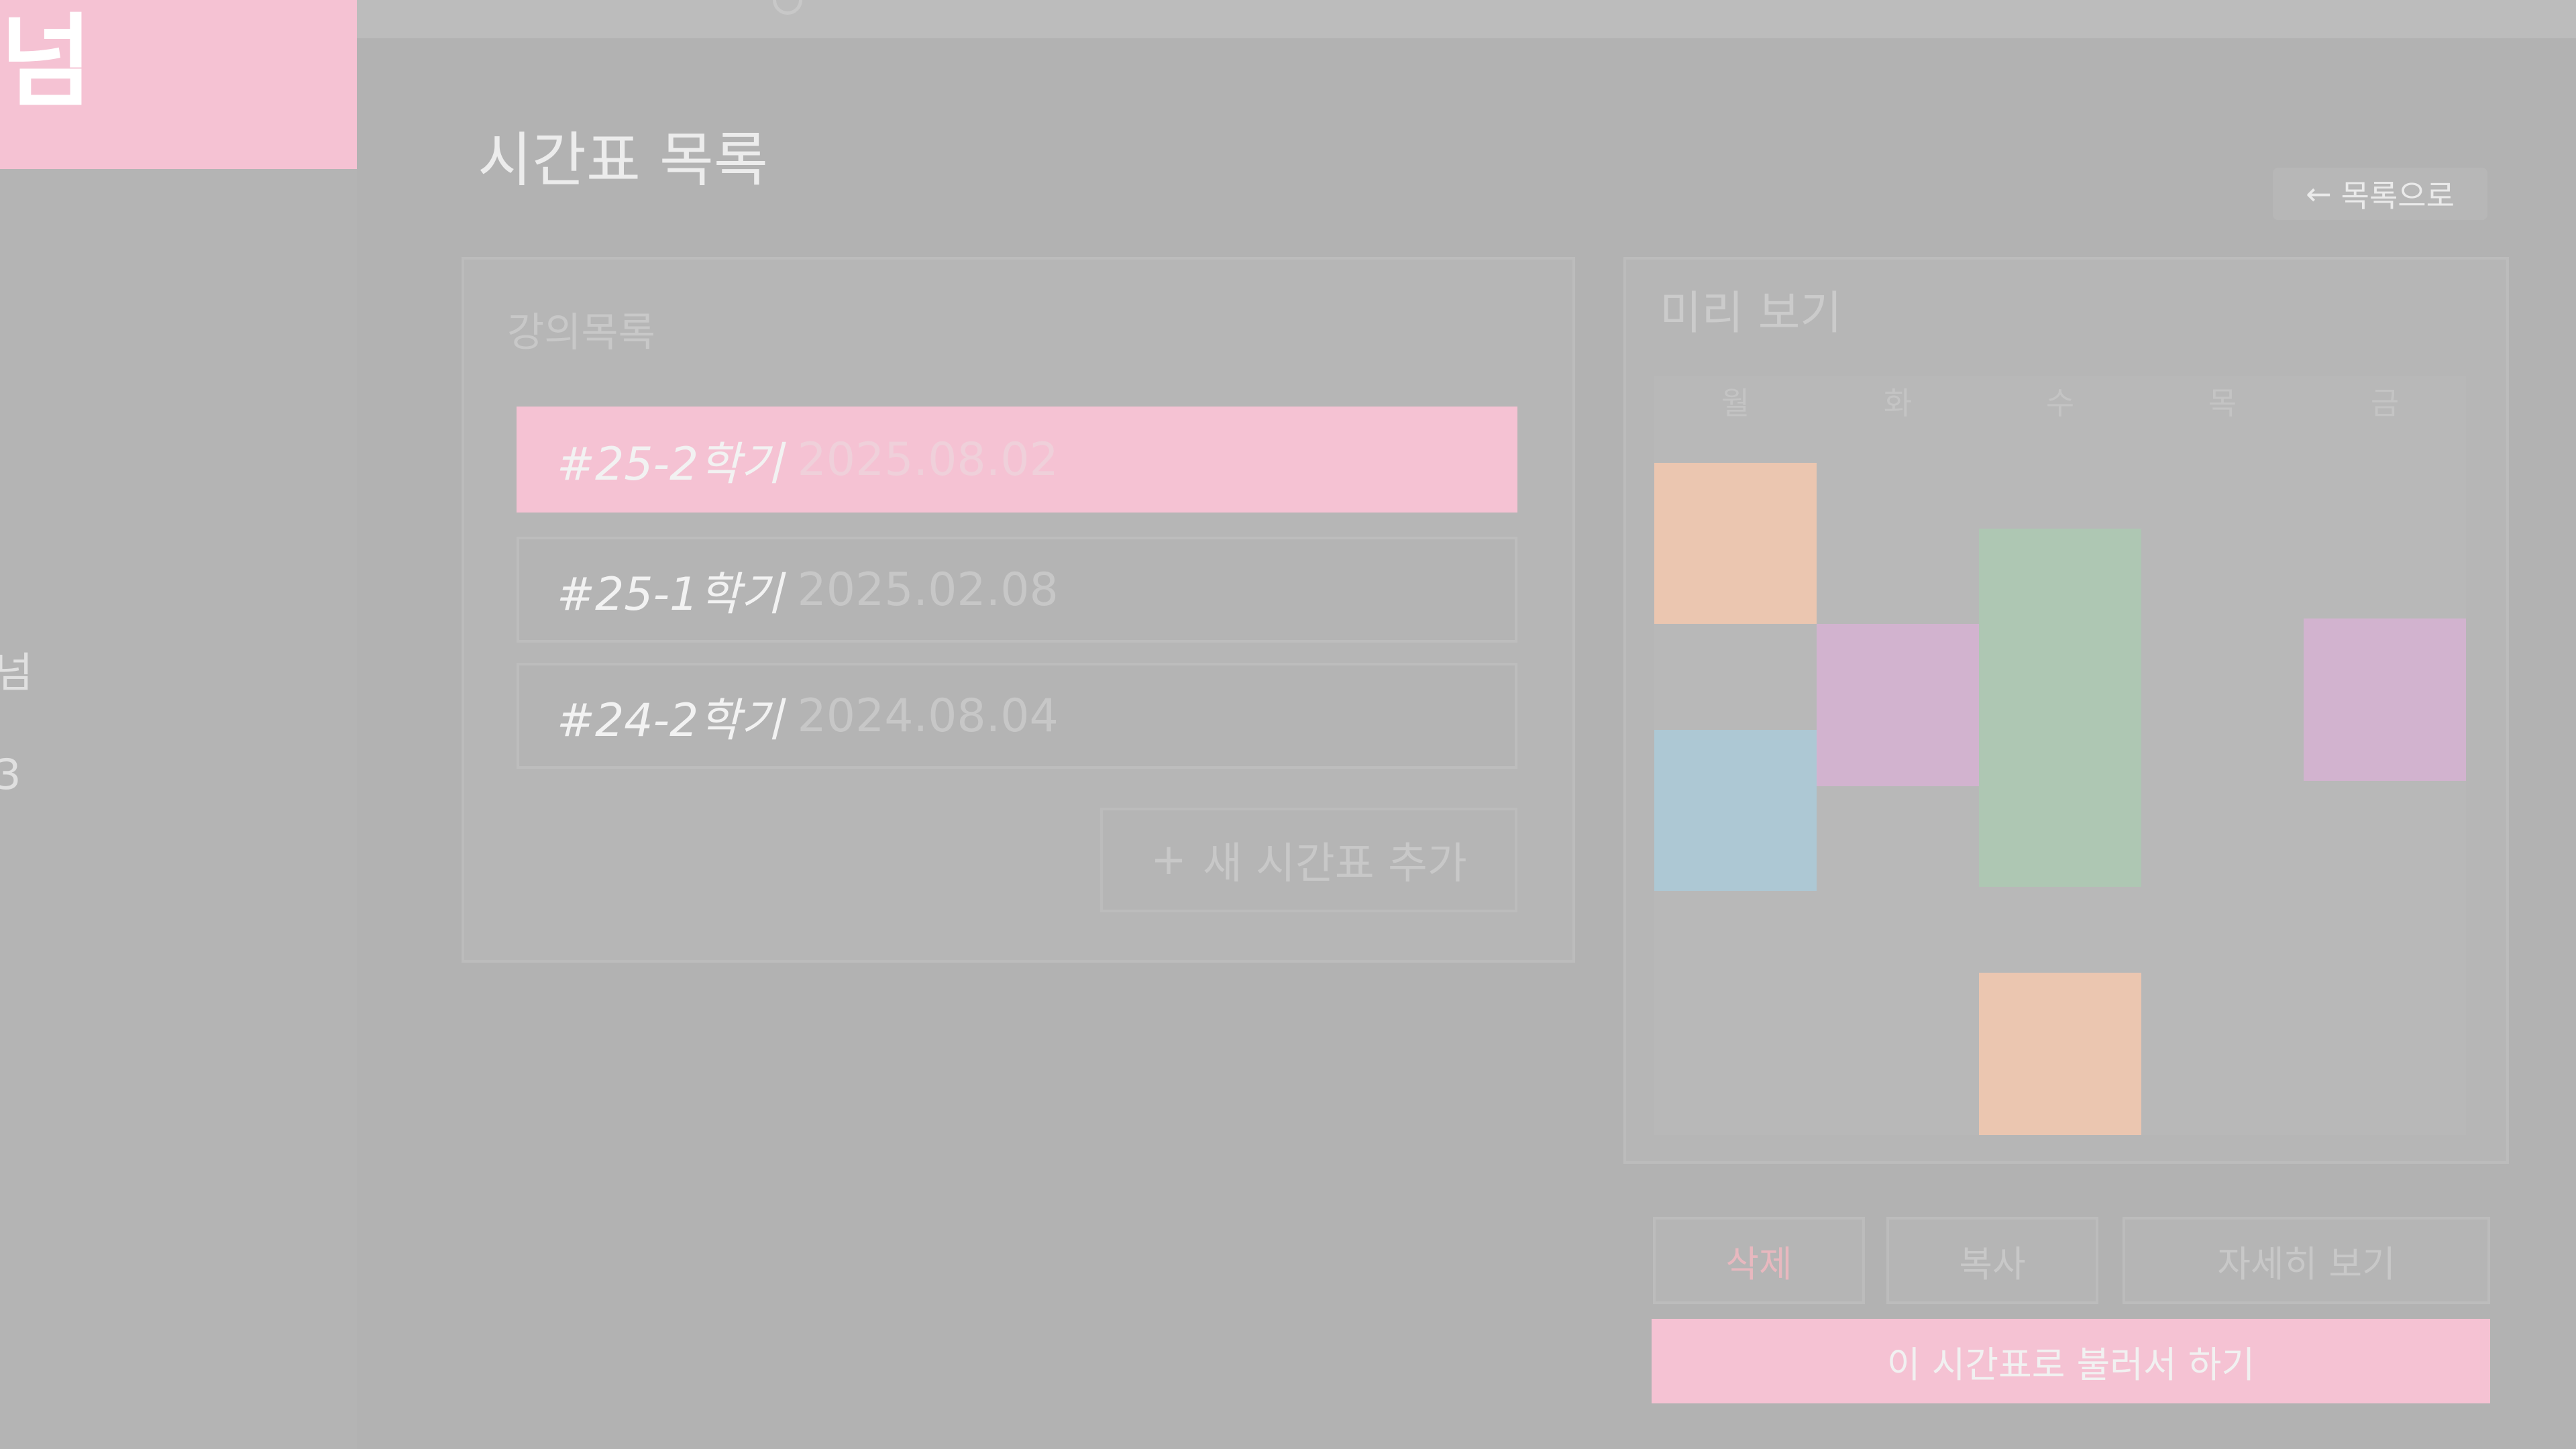  I want to click on list-title: 강의목록, so click(581, 332).